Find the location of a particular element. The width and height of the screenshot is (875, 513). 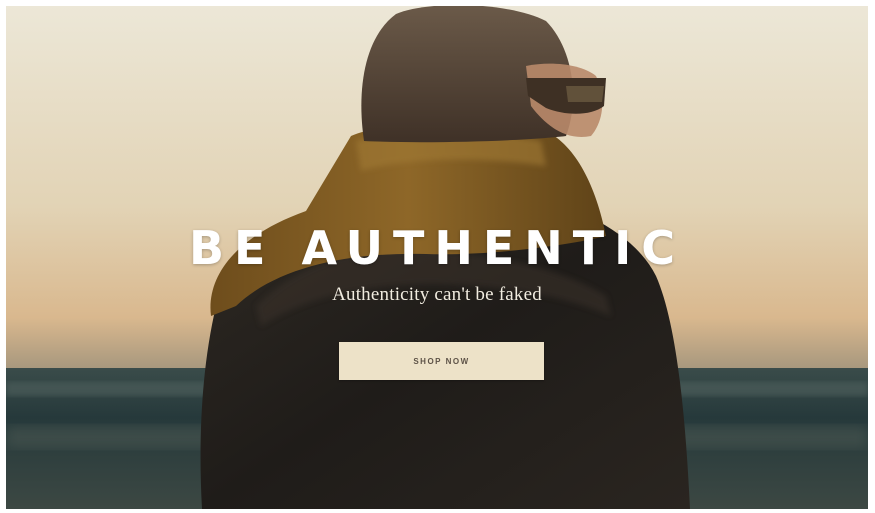

hero-title: BE AUTHENTIC is located at coordinates (437, 248).